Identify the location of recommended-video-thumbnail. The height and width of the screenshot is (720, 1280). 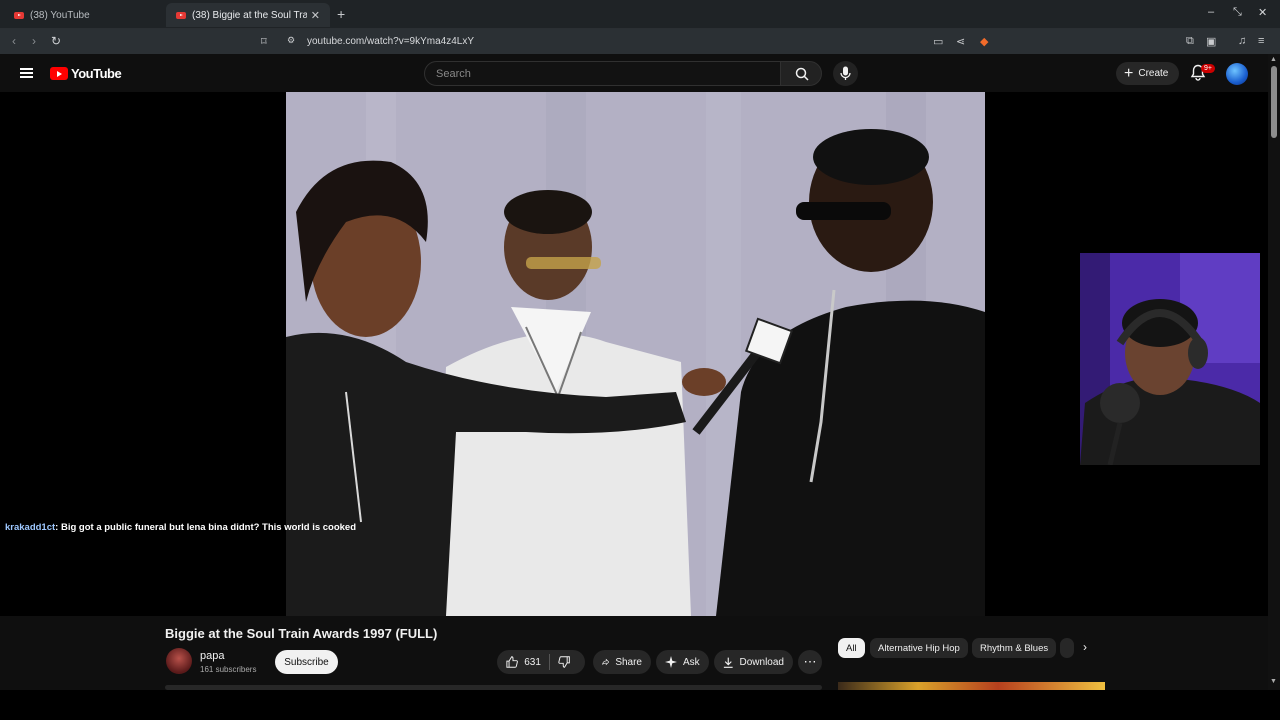
(971, 686).